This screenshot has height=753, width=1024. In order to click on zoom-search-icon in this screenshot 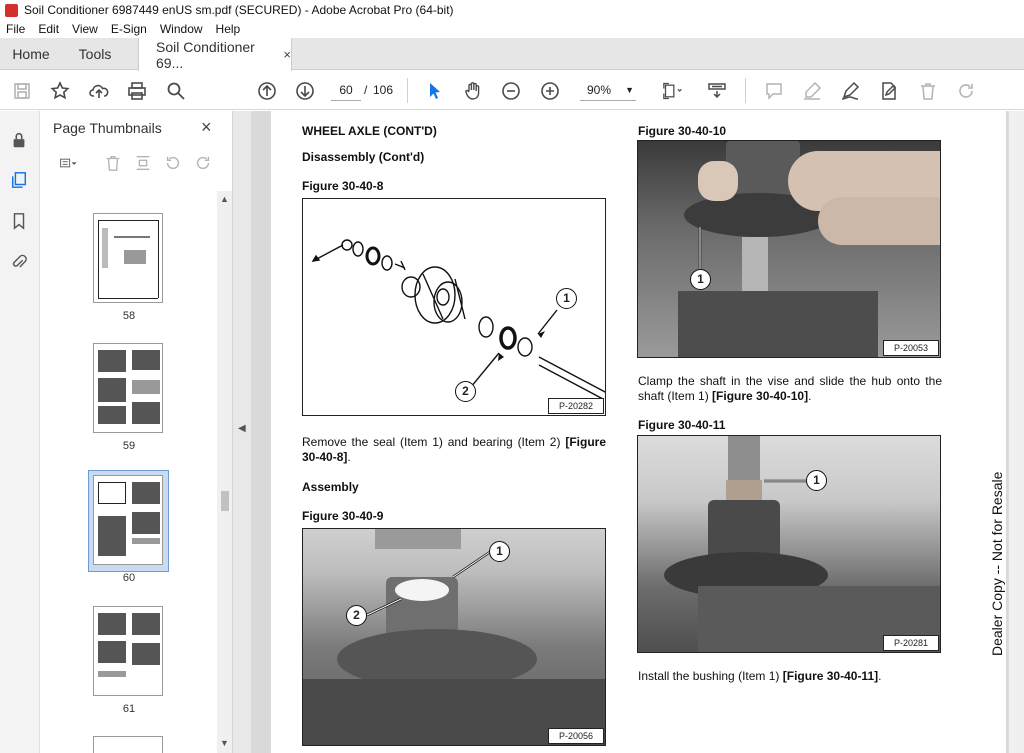, I will do `click(176, 91)`.